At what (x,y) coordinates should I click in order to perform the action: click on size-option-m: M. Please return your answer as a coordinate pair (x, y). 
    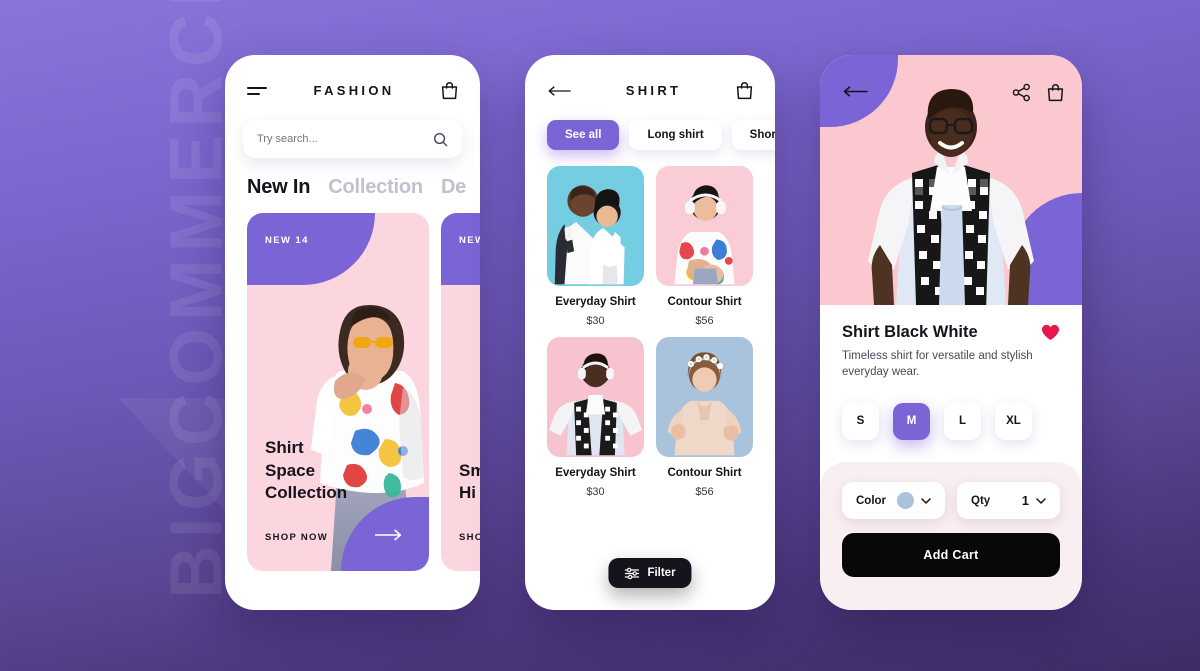
    Looking at the image, I should click on (911, 421).